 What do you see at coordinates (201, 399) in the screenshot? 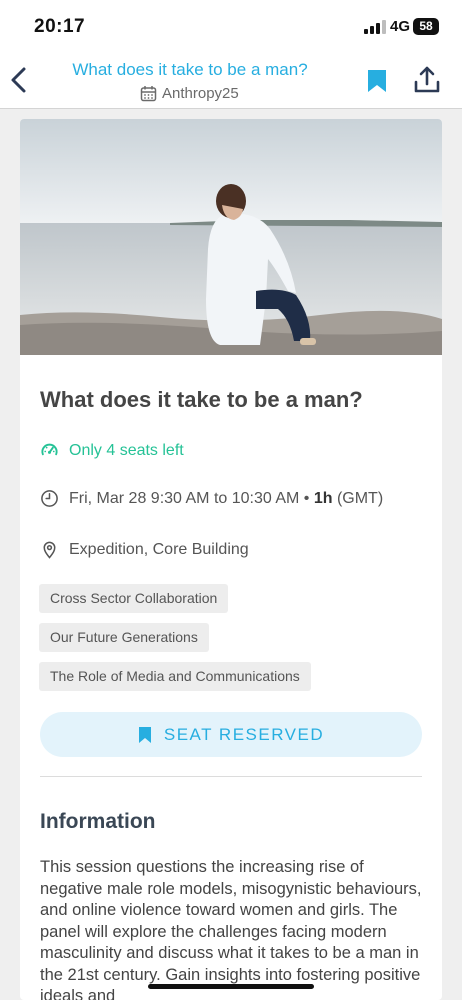
I see `session-title: What does it take to be a man?` at bounding box center [201, 399].